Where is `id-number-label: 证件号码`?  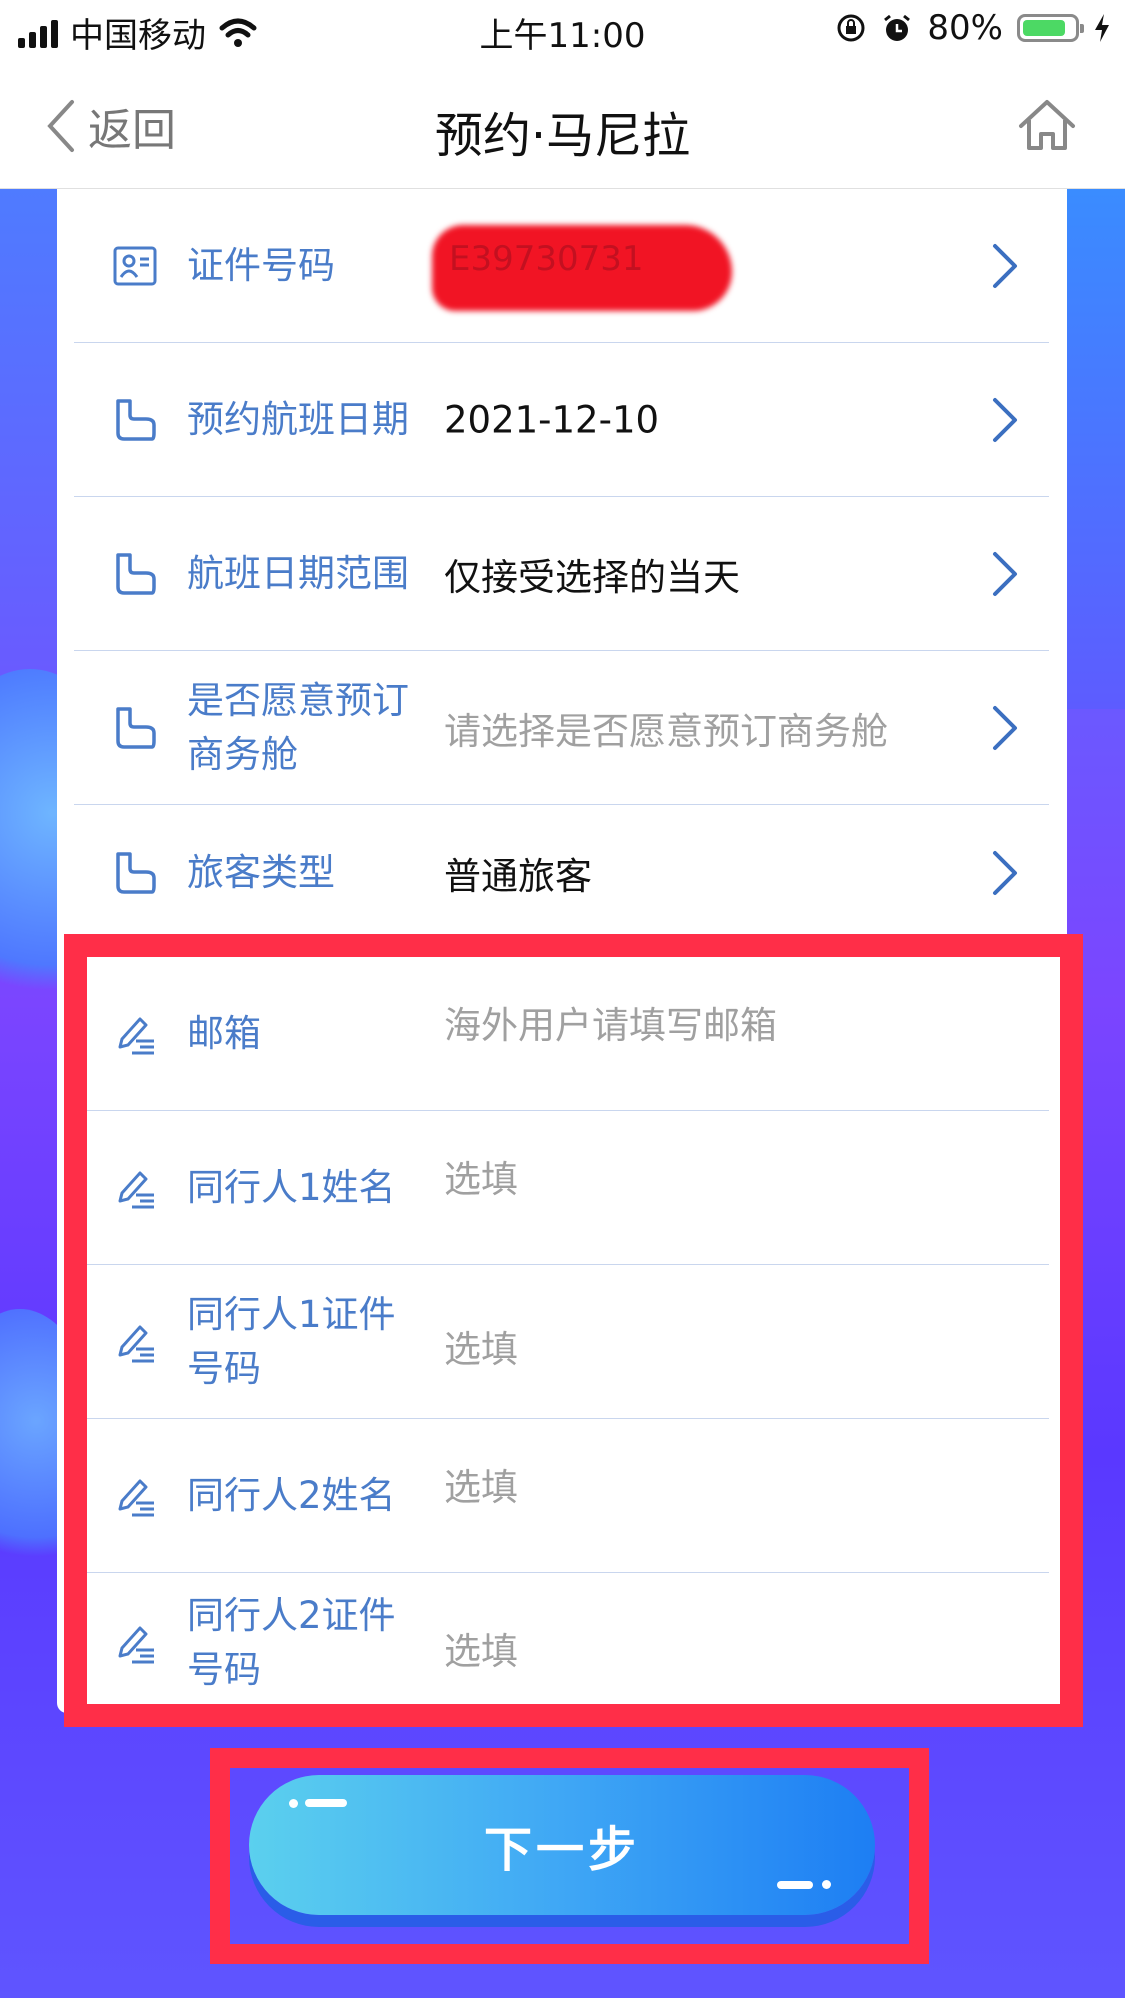
id-number-label: 证件号码 is located at coordinates (261, 265).